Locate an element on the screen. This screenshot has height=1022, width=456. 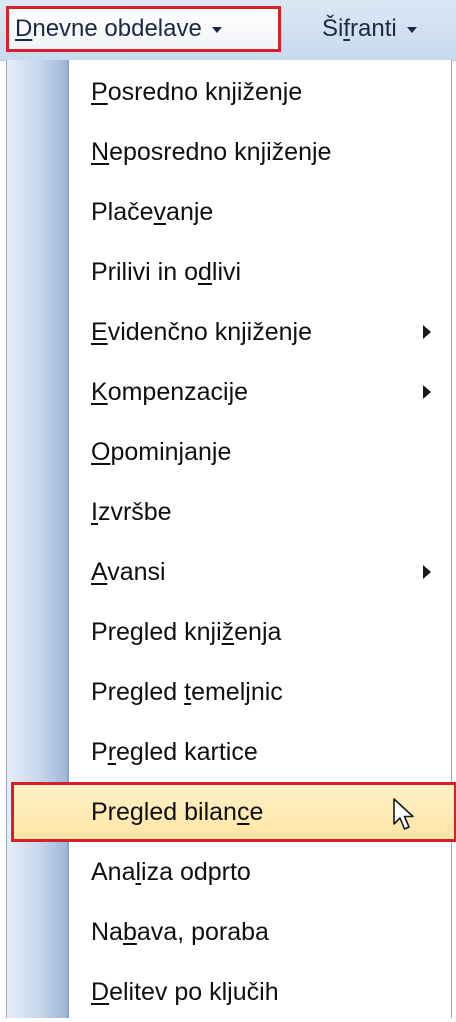
menu-item-label: Izvršbe is located at coordinates (131, 511).